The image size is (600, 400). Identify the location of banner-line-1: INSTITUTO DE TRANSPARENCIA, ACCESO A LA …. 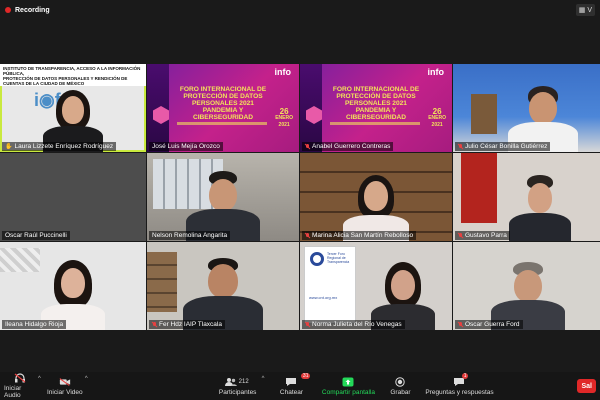
(72, 71).